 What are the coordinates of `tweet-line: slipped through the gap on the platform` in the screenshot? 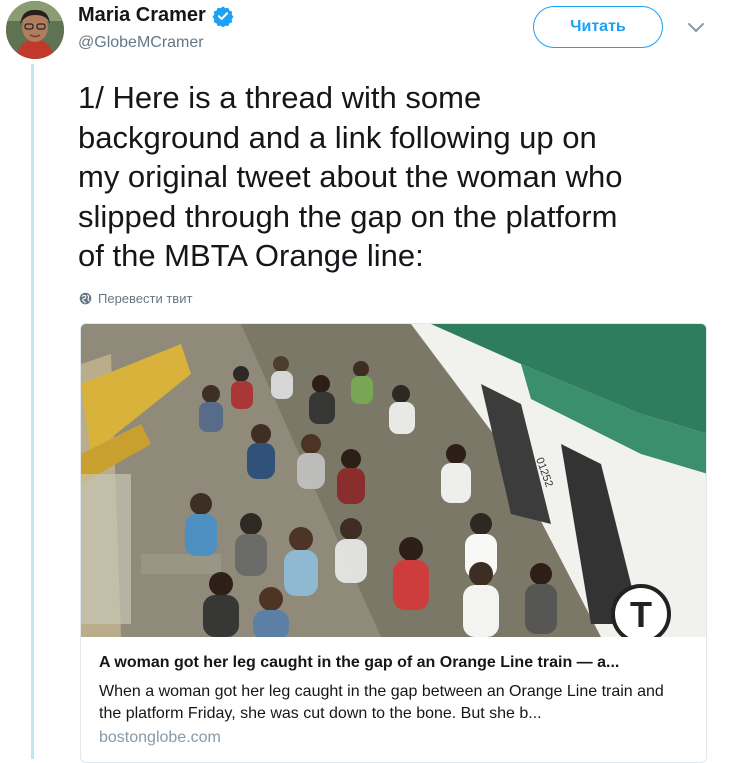 It's located at (348, 216).